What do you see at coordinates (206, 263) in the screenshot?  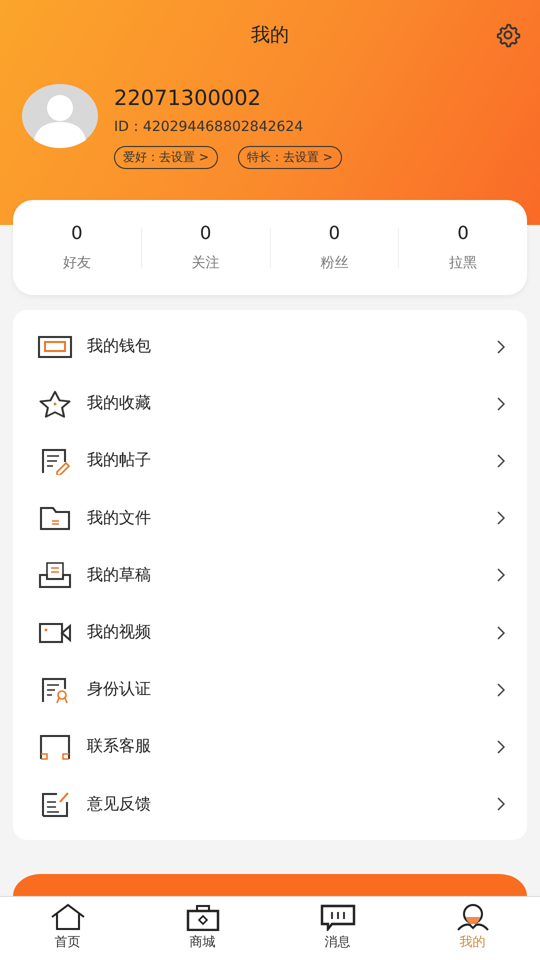 I see `stat-label: 关注` at bounding box center [206, 263].